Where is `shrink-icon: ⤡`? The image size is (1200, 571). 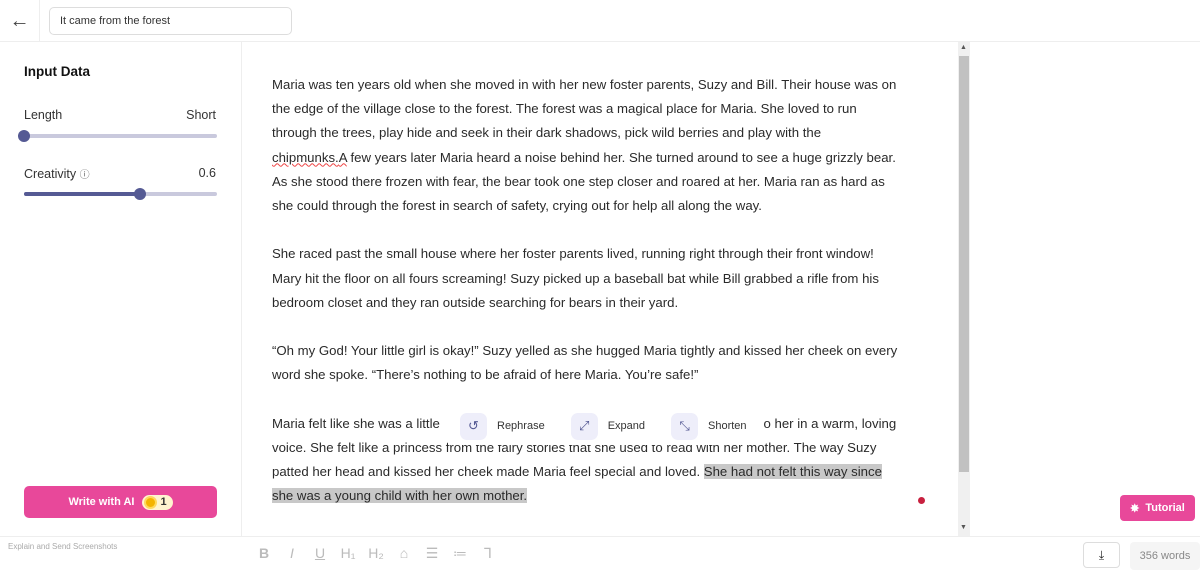
shrink-icon: ⤡ is located at coordinates (685, 426).